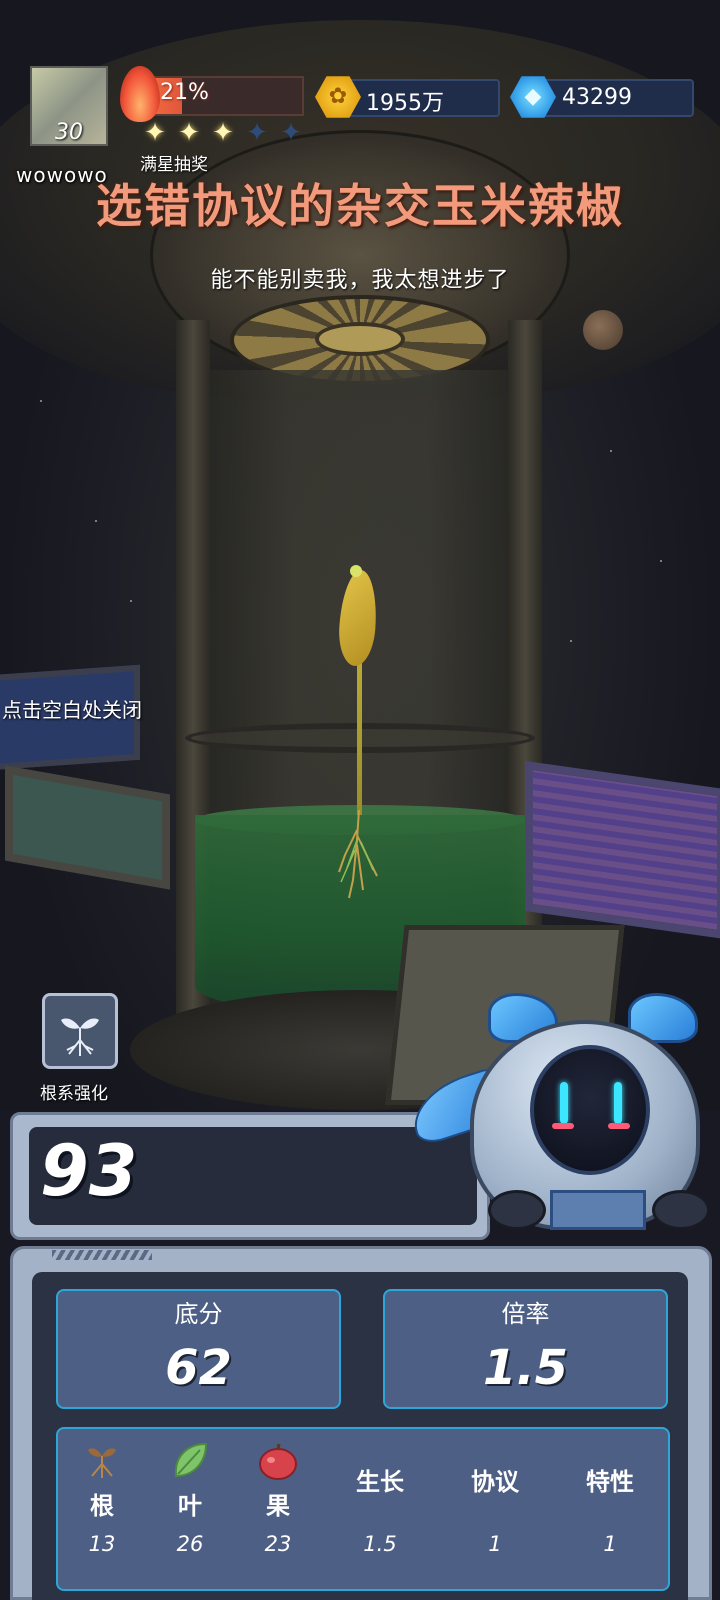 The width and height of the screenshot is (720, 1600). Describe the element at coordinates (358, 854) in the screenshot. I see `plant-roots` at that location.